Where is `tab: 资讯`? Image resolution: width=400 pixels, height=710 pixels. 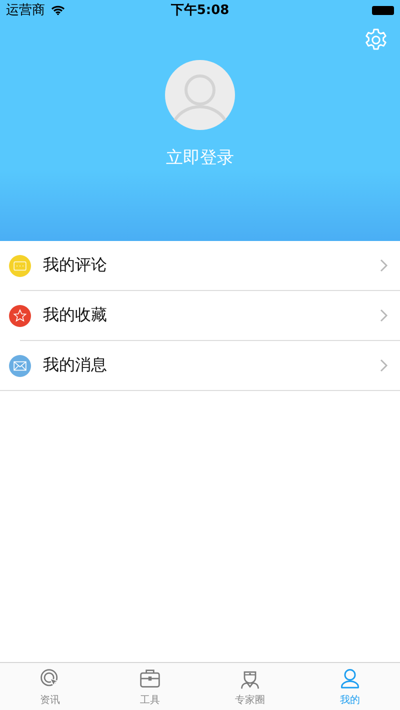
tab: 资讯 is located at coordinates (50, 686).